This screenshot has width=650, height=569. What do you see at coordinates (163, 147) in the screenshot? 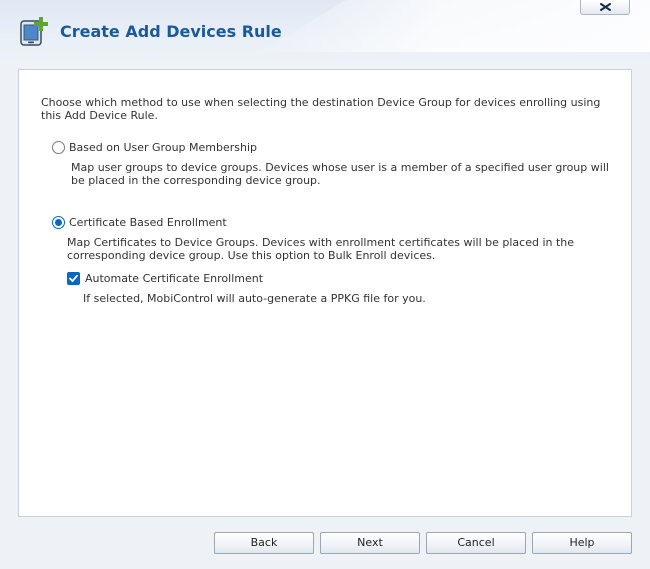
I see `user-group-label: Based on User Group Membership` at bounding box center [163, 147].